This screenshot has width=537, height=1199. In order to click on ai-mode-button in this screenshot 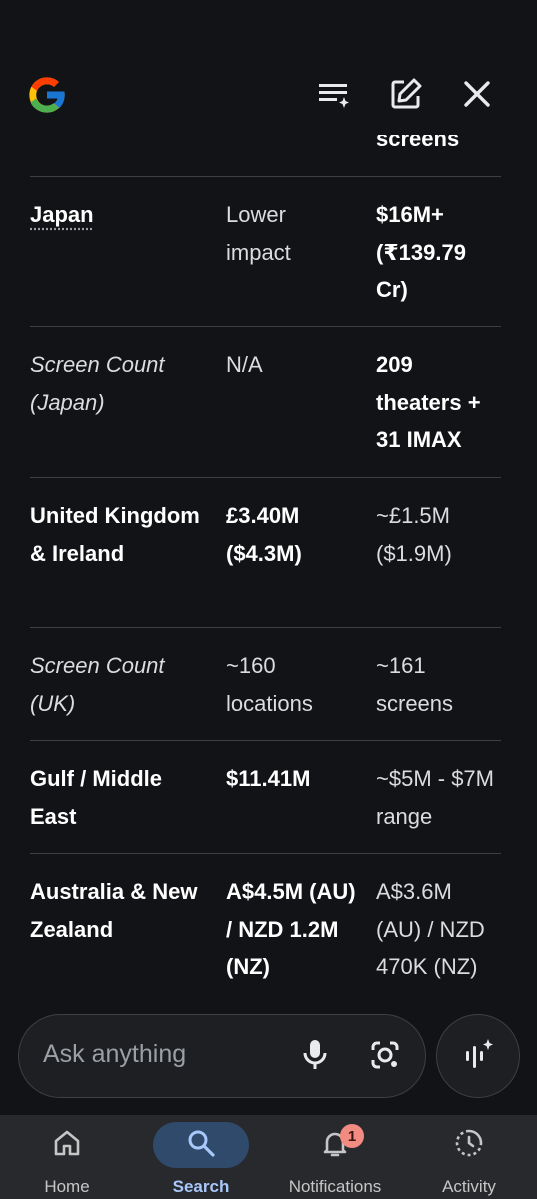, I will do `click(478, 1056)`.